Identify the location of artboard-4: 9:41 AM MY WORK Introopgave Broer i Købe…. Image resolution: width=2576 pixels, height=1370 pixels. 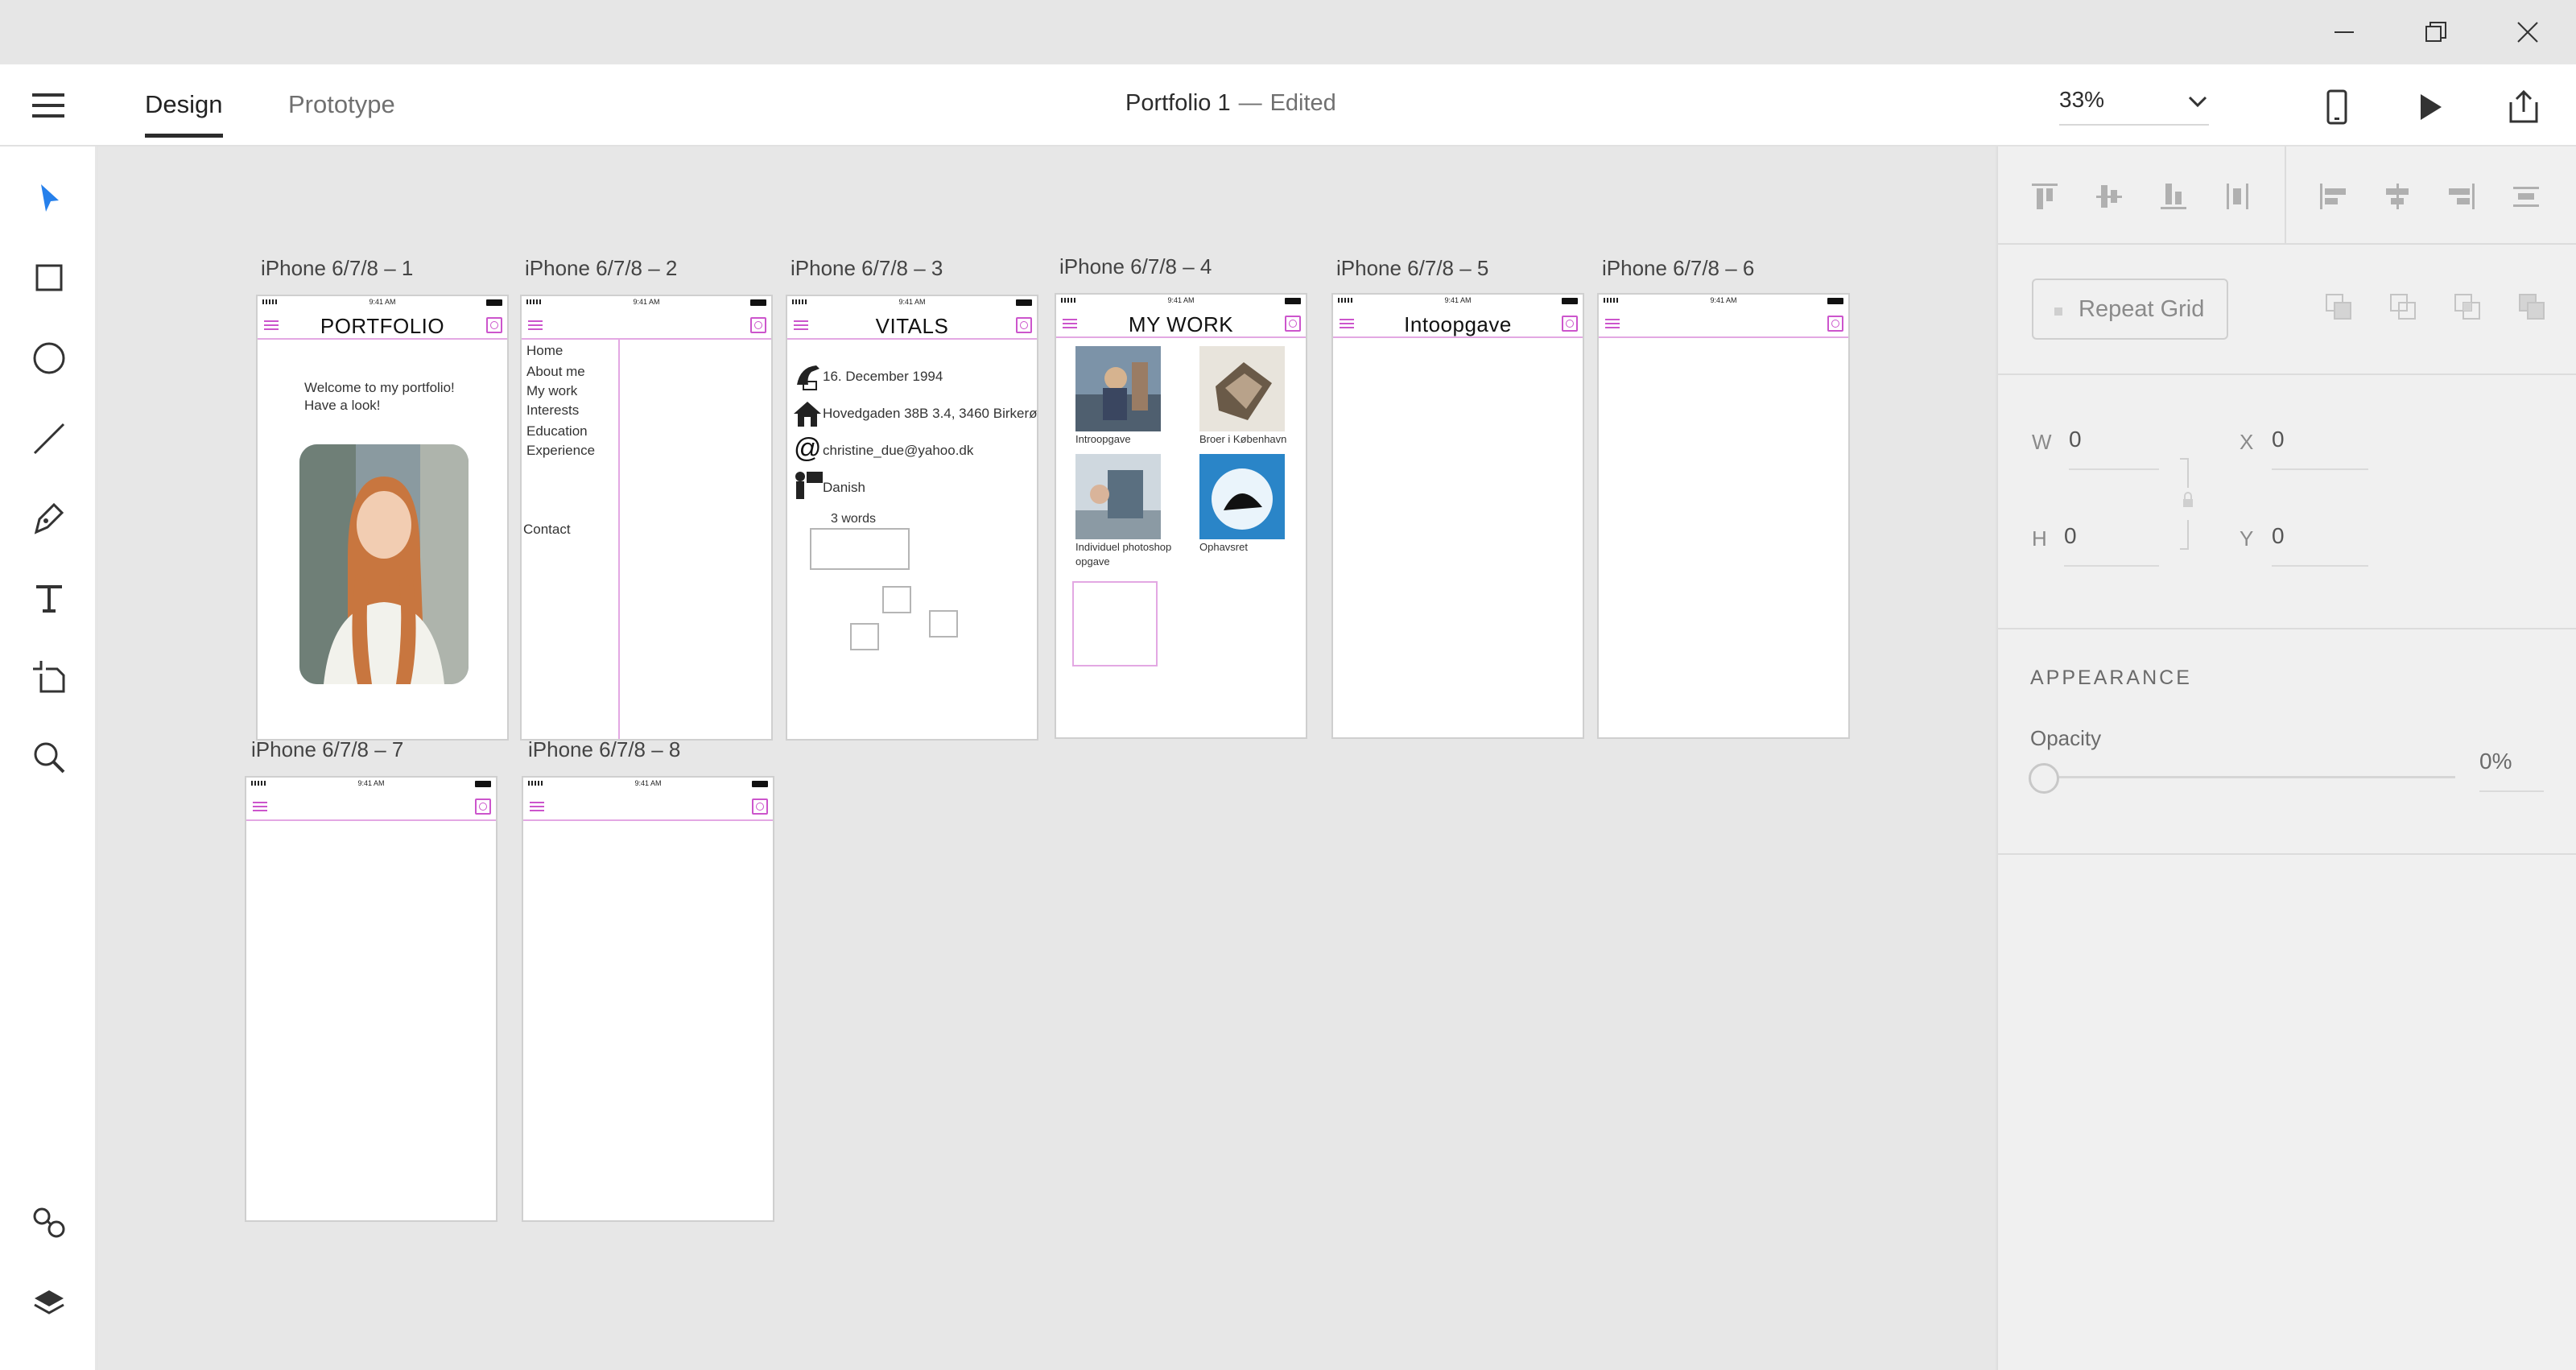
(1181, 516).